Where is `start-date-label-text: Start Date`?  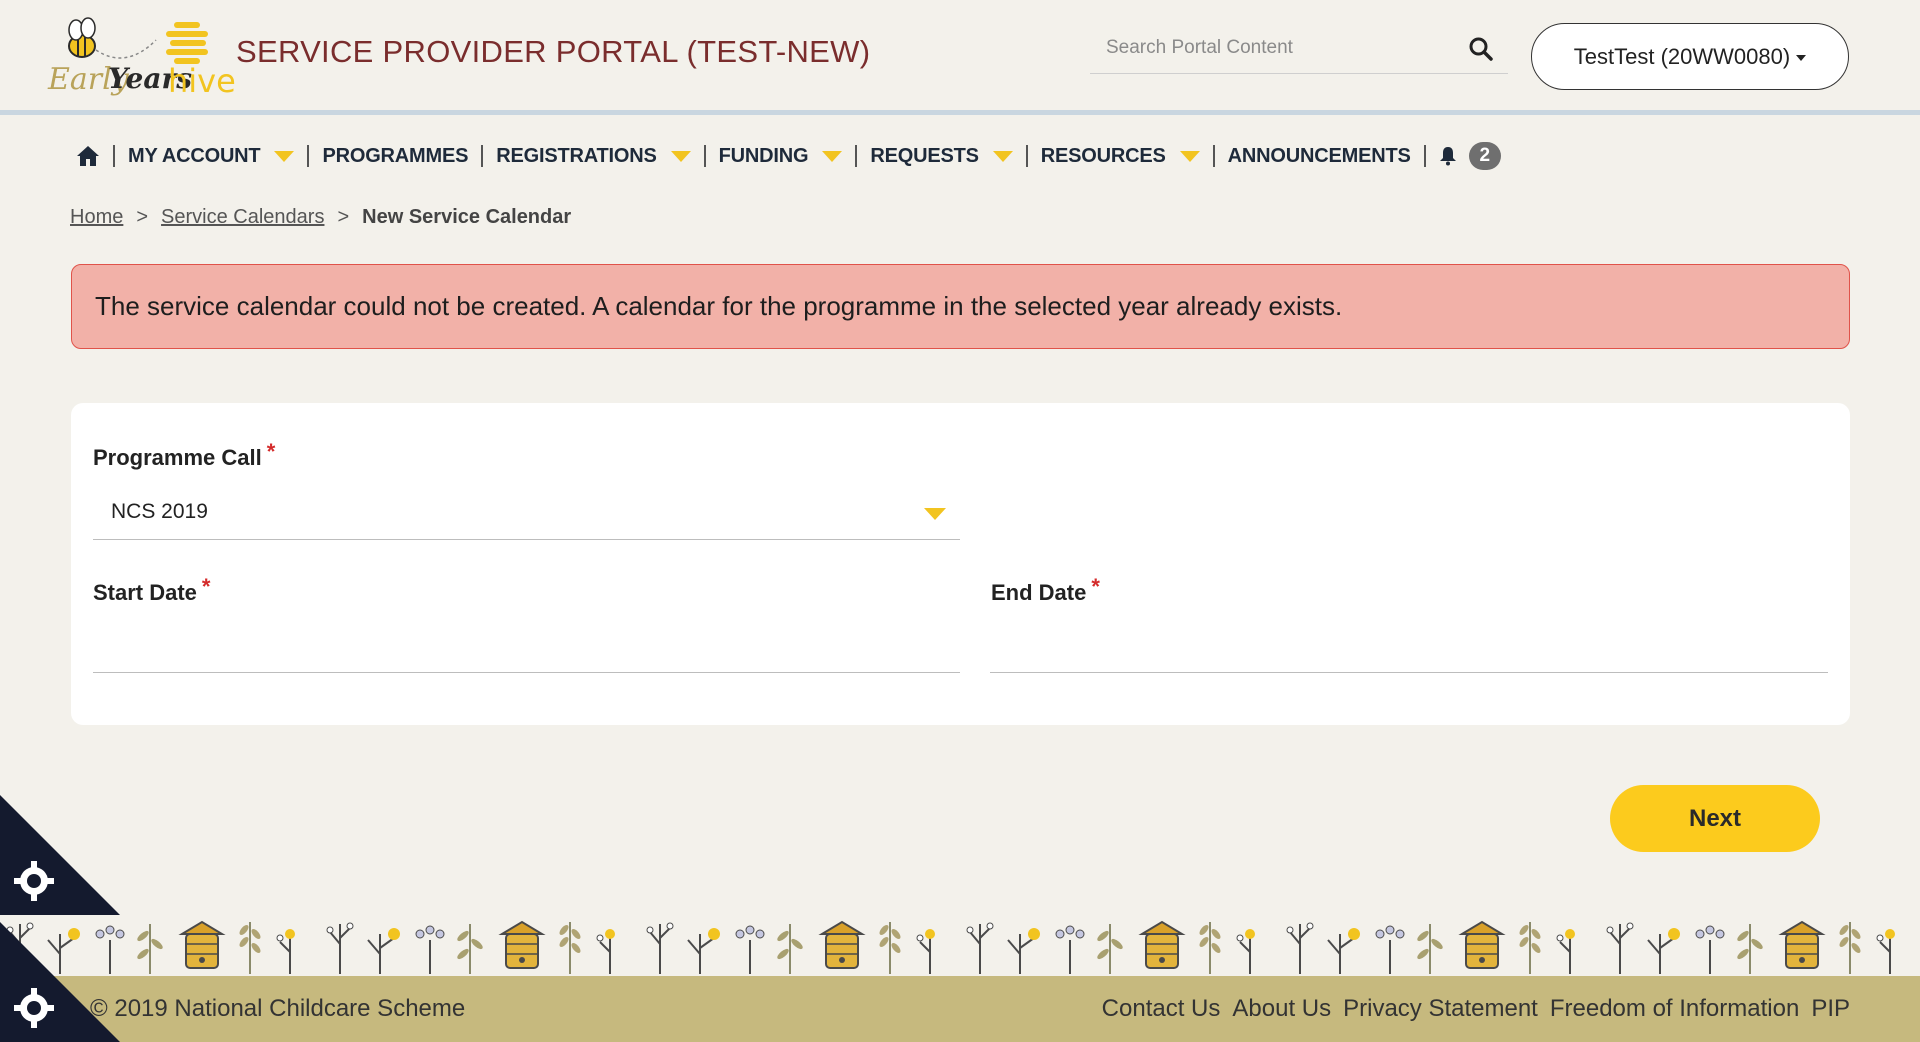 start-date-label-text: Start Date is located at coordinates (145, 592).